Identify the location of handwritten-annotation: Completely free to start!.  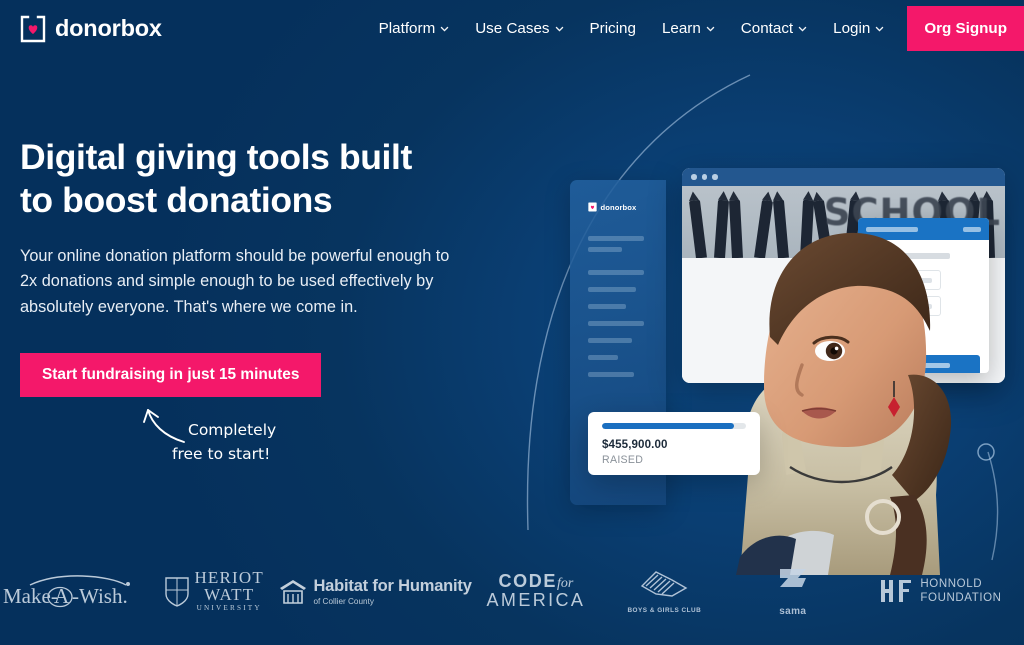
(209, 436).